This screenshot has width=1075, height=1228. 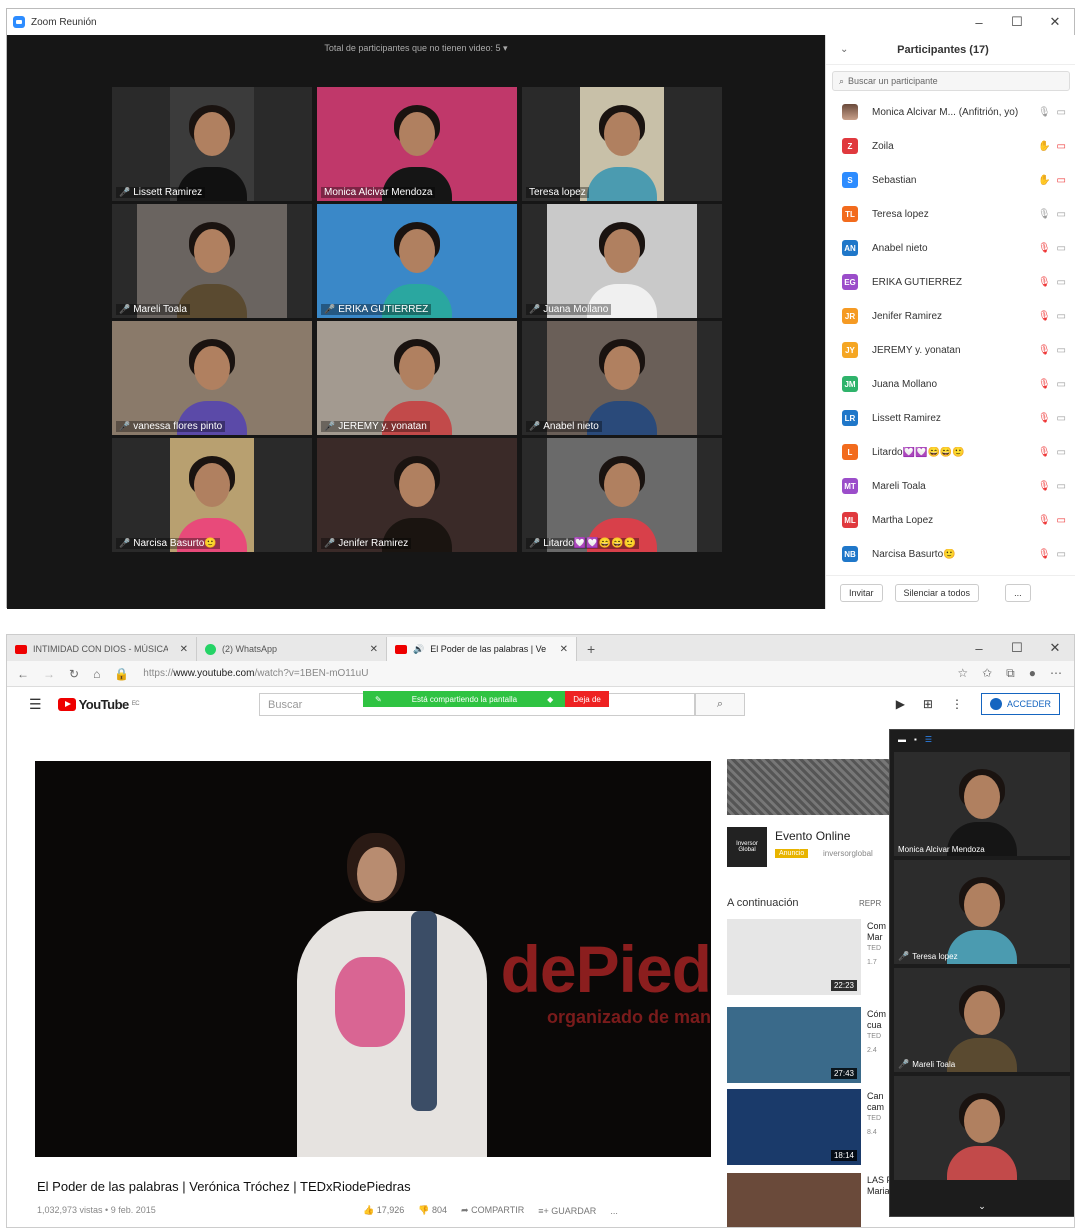 I want to click on scroll-down-icon: ⌄, so click(x=982, y=1206).